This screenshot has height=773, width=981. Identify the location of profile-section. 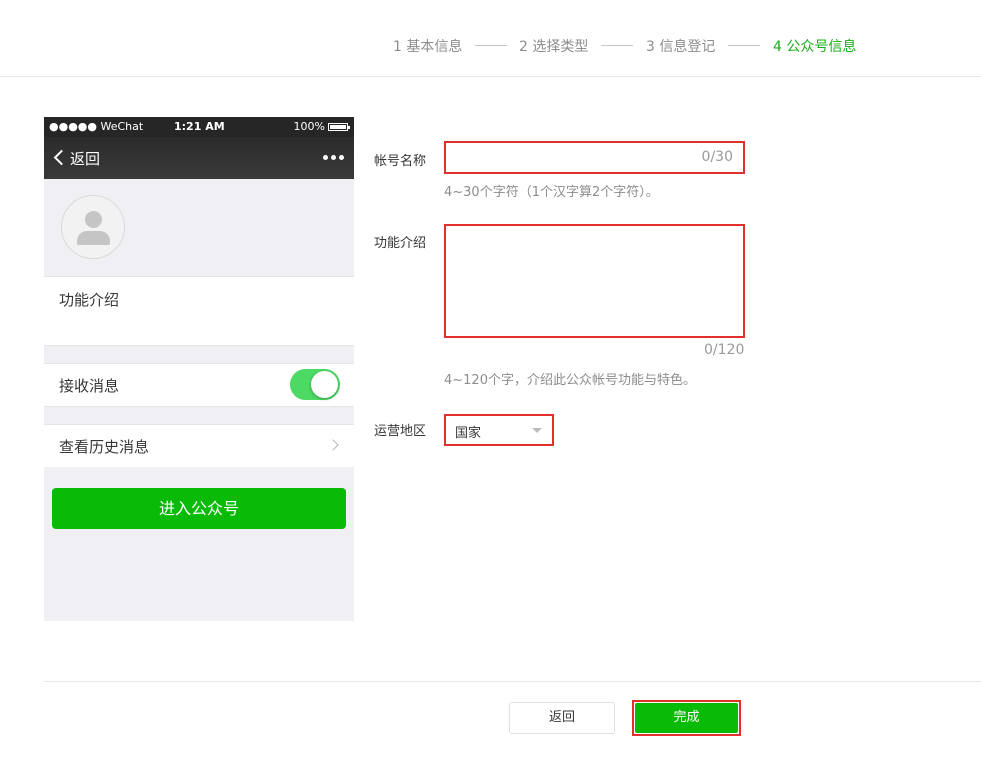
(199, 227).